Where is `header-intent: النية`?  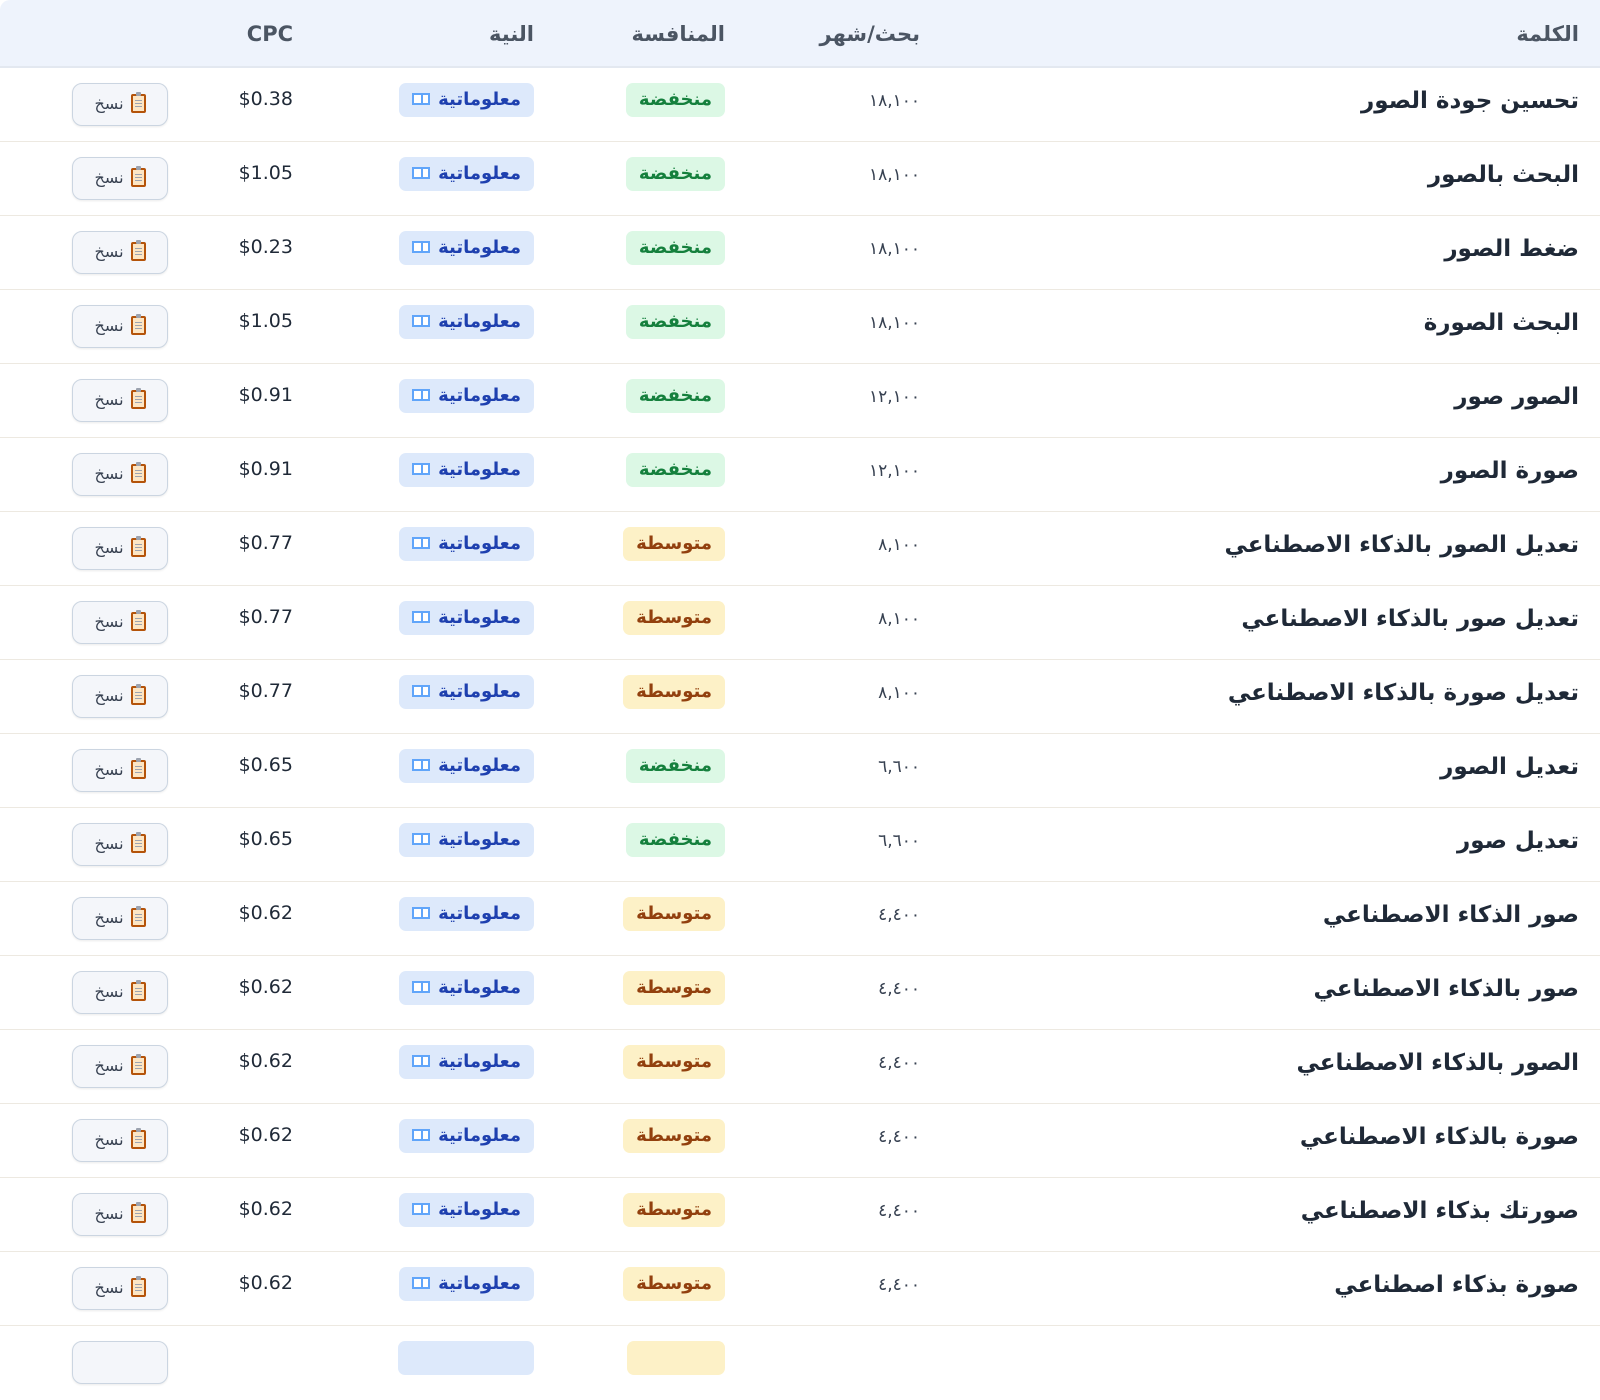 header-intent: النية is located at coordinates (511, 34).